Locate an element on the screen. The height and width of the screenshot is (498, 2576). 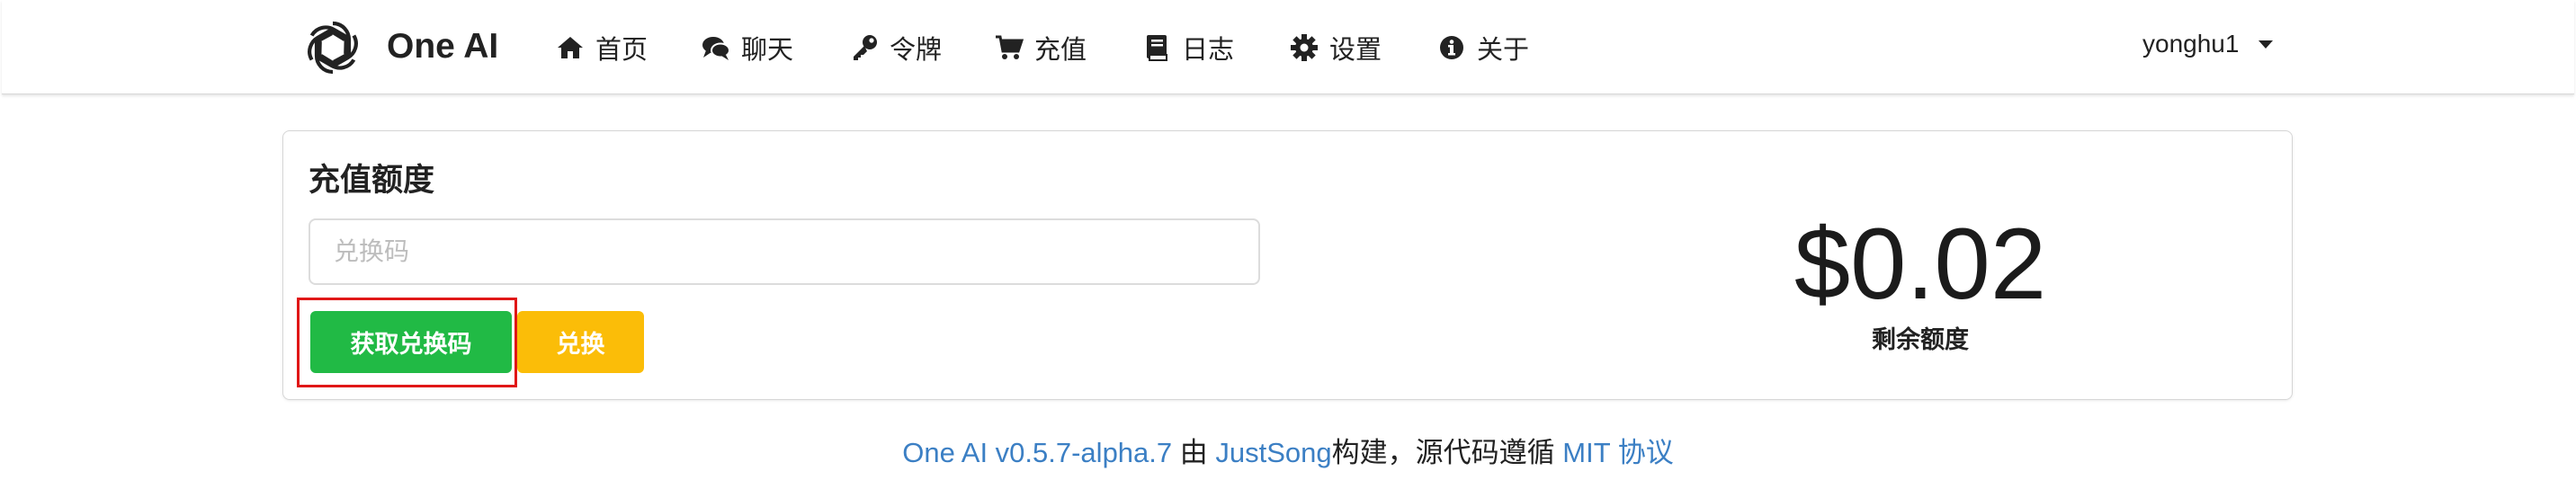
key-icon is located at coordinates (865, 48).